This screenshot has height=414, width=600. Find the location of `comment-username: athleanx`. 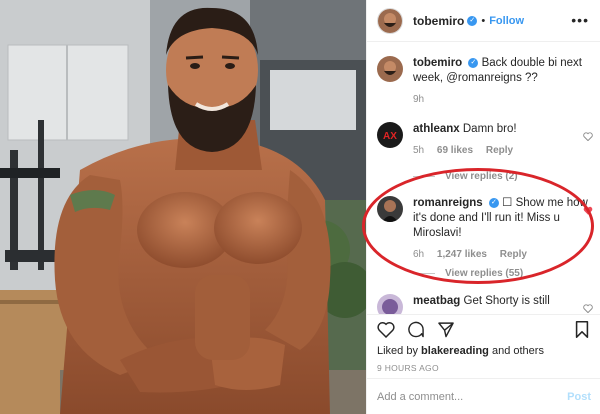

comment-username: athleanx is located at coordinates (436, 129).